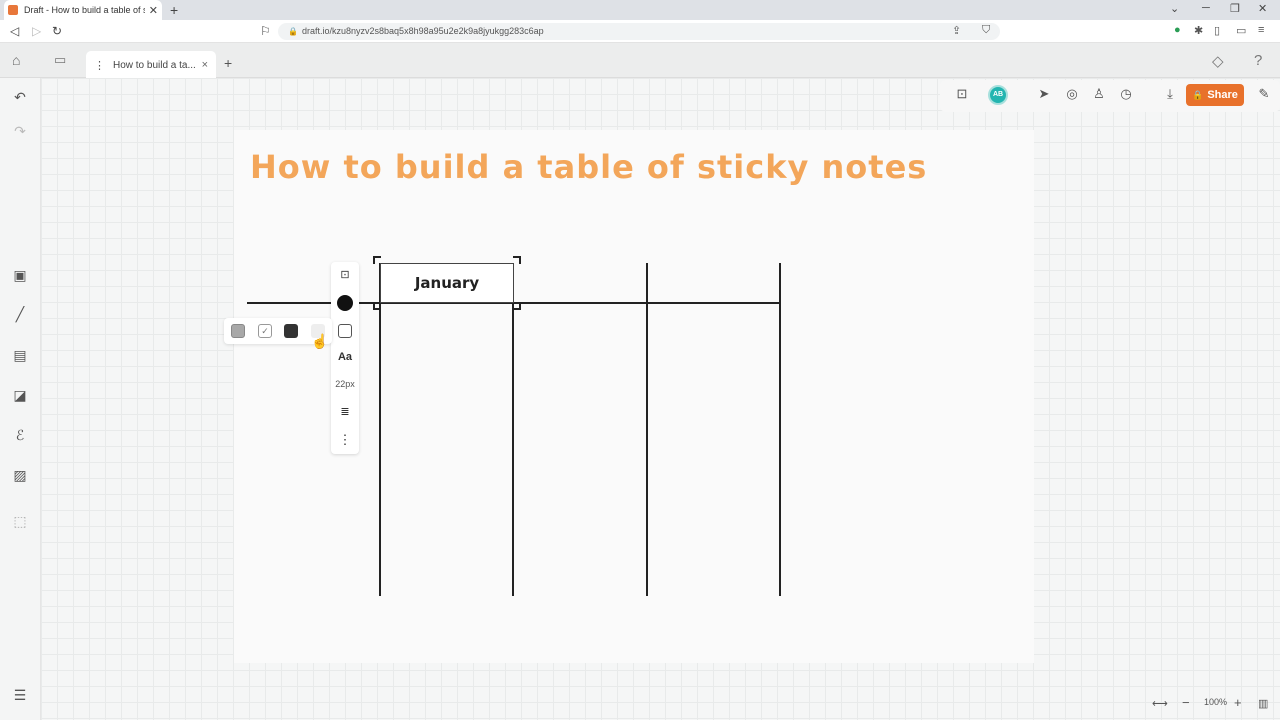  What do you see at coordinates (265, 31) in the screenshot?
I see `bookmark-icon: ⚐` at bounding box center [265, 31].